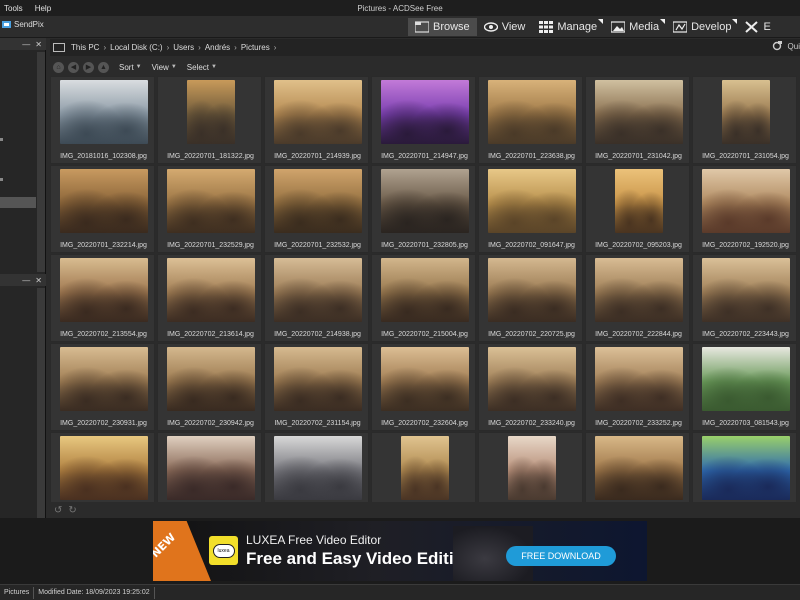 This screenshot has width=800, height=600. I want to click on thumbnail-tile: IMG_20220701_181322.jpg, so click(209, 120).